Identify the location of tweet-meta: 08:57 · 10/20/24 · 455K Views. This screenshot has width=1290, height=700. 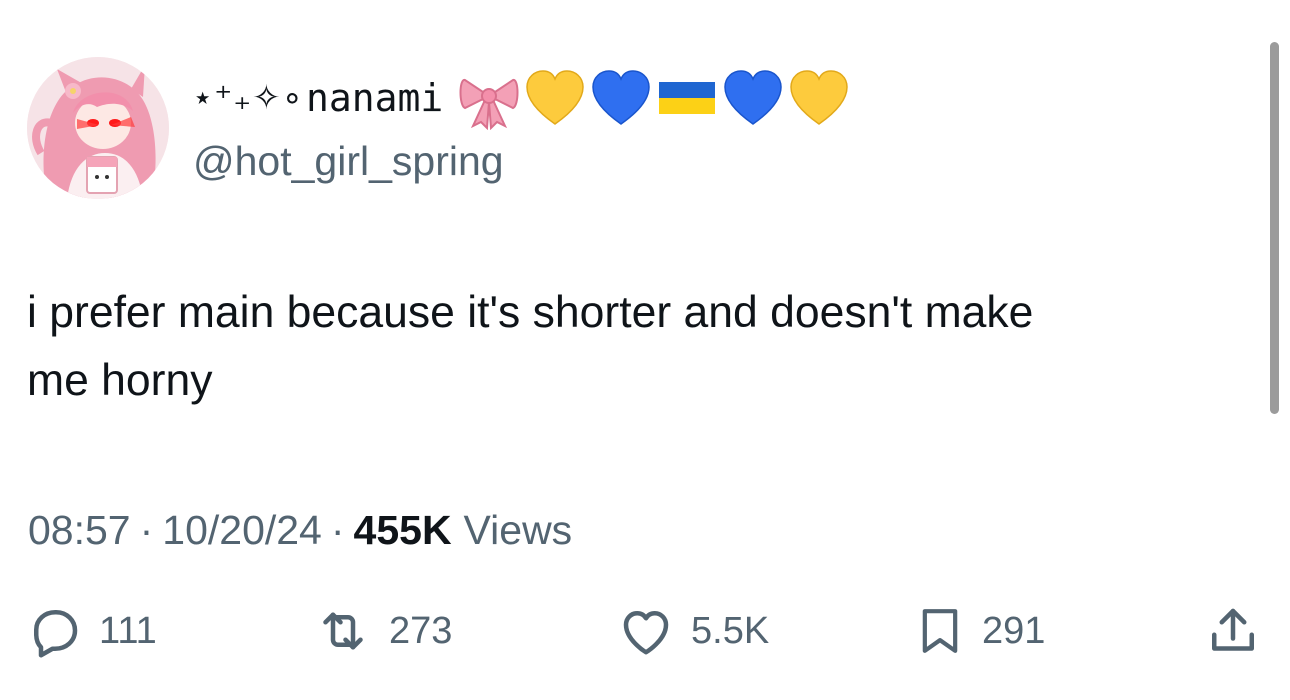
(300, 530).